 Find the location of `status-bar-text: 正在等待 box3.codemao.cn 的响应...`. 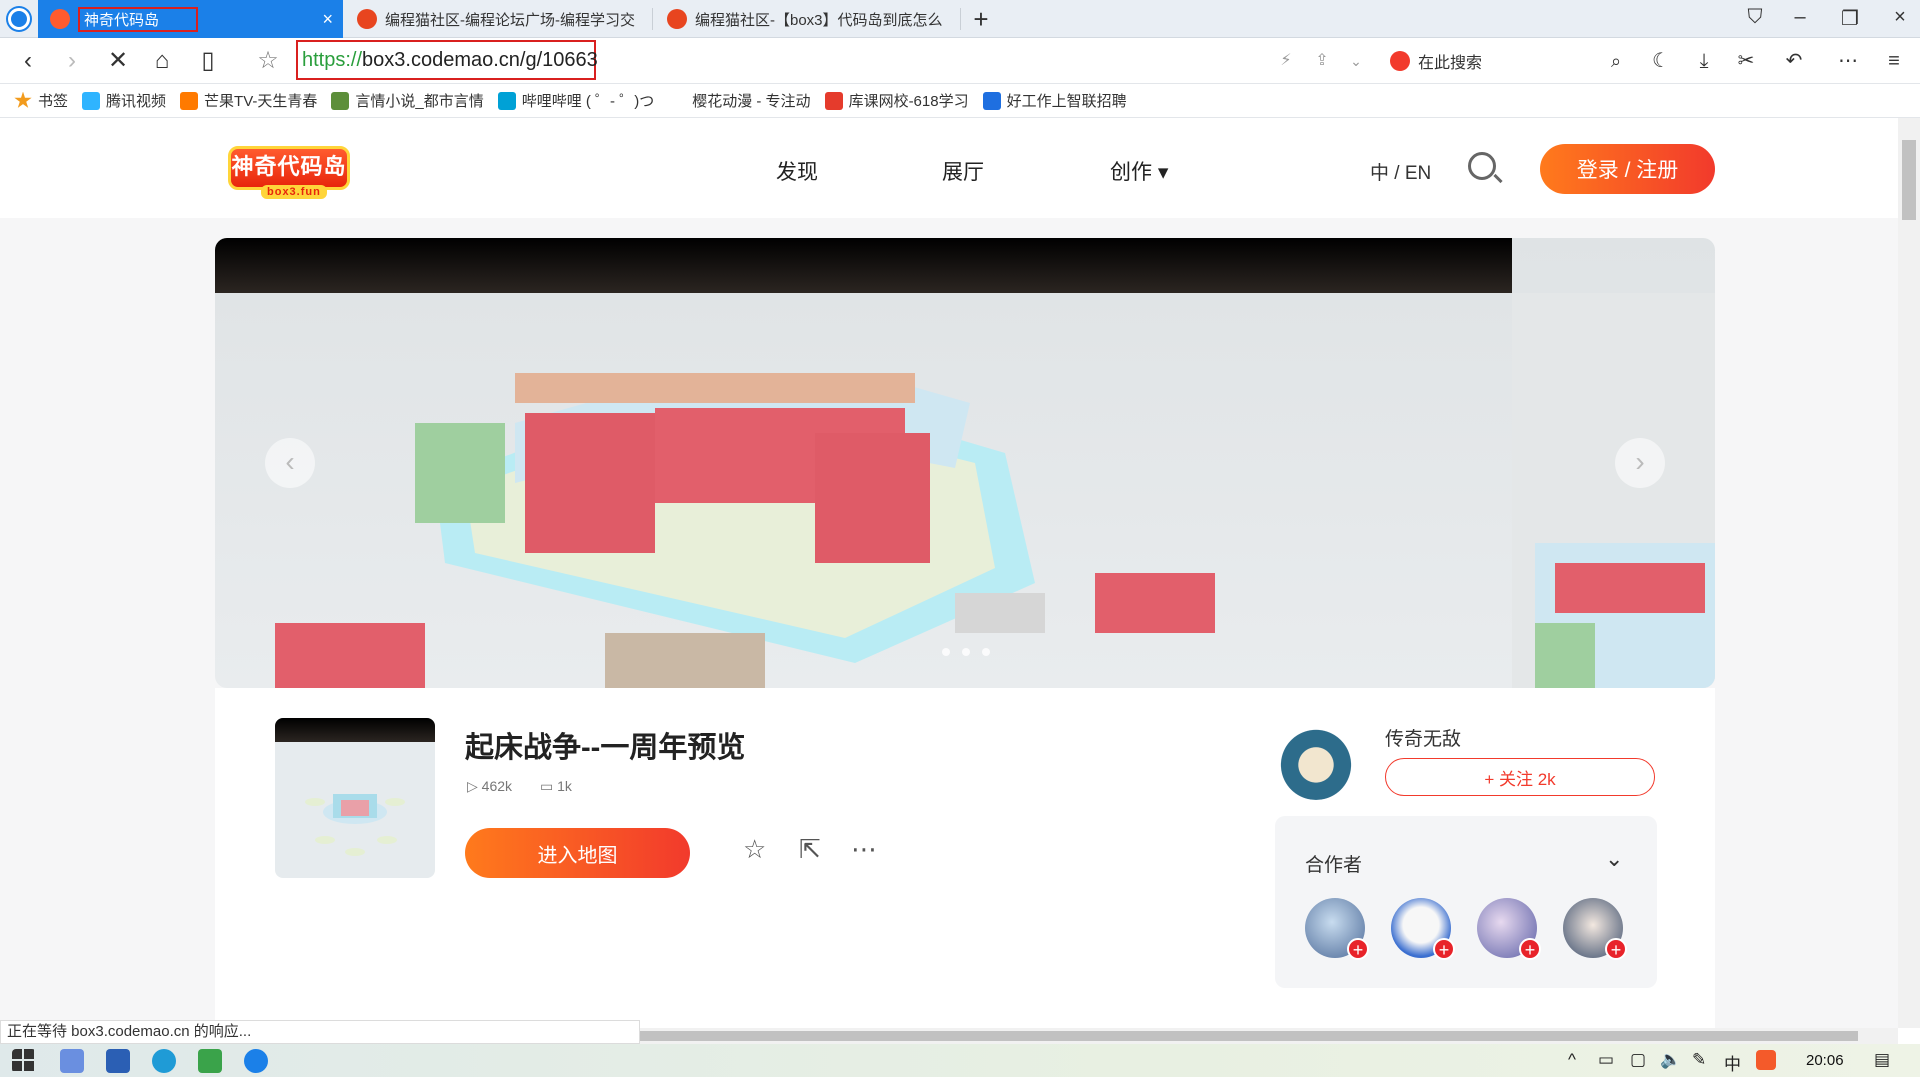

status-bar-text: 正在等待 box3.codemao.cn 的响应... is located at coordinates (320, 1032).